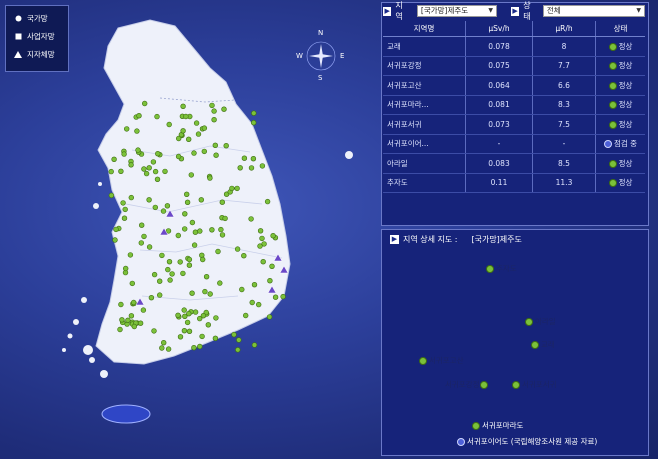 Image resolution: width=658 pixels, height=459 pixels. What do you see at coordinates (456, 11) in the screenshot?
I see `region-select: [국가망]제주도 ▼` at bounding box center [456, 11].